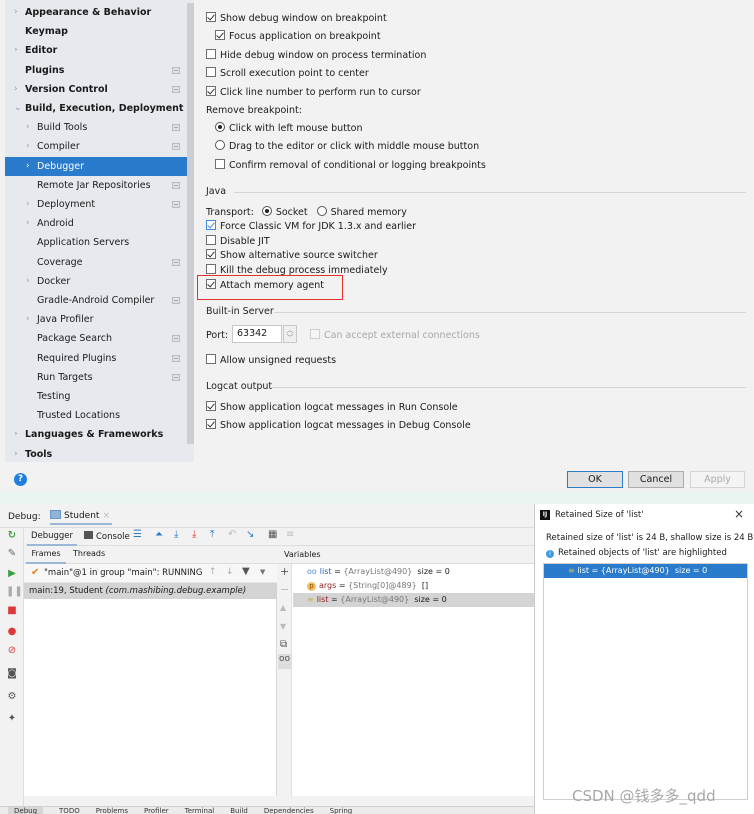  Describe the element at coordinates (290, 330) in the screenshot. I see `spin-up-icon: ︿` at that location.